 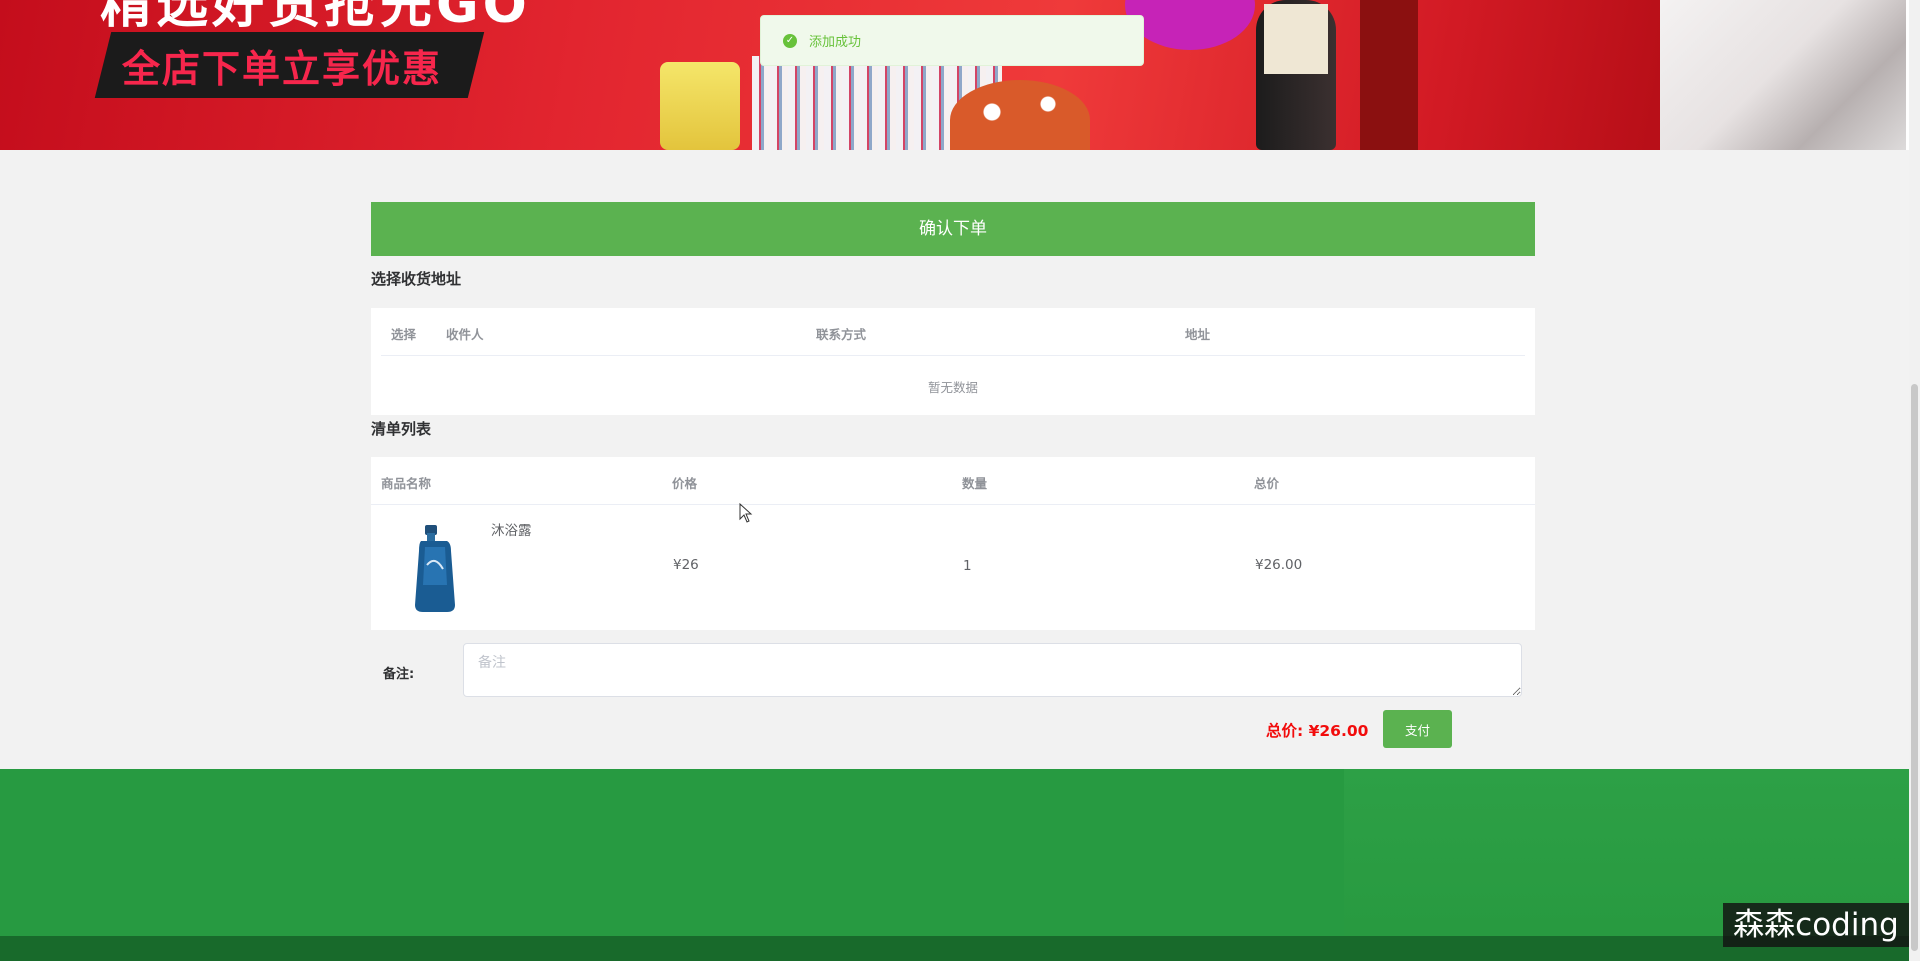 I want to click on address-col-select: 选择, so click(x=404, y=334).